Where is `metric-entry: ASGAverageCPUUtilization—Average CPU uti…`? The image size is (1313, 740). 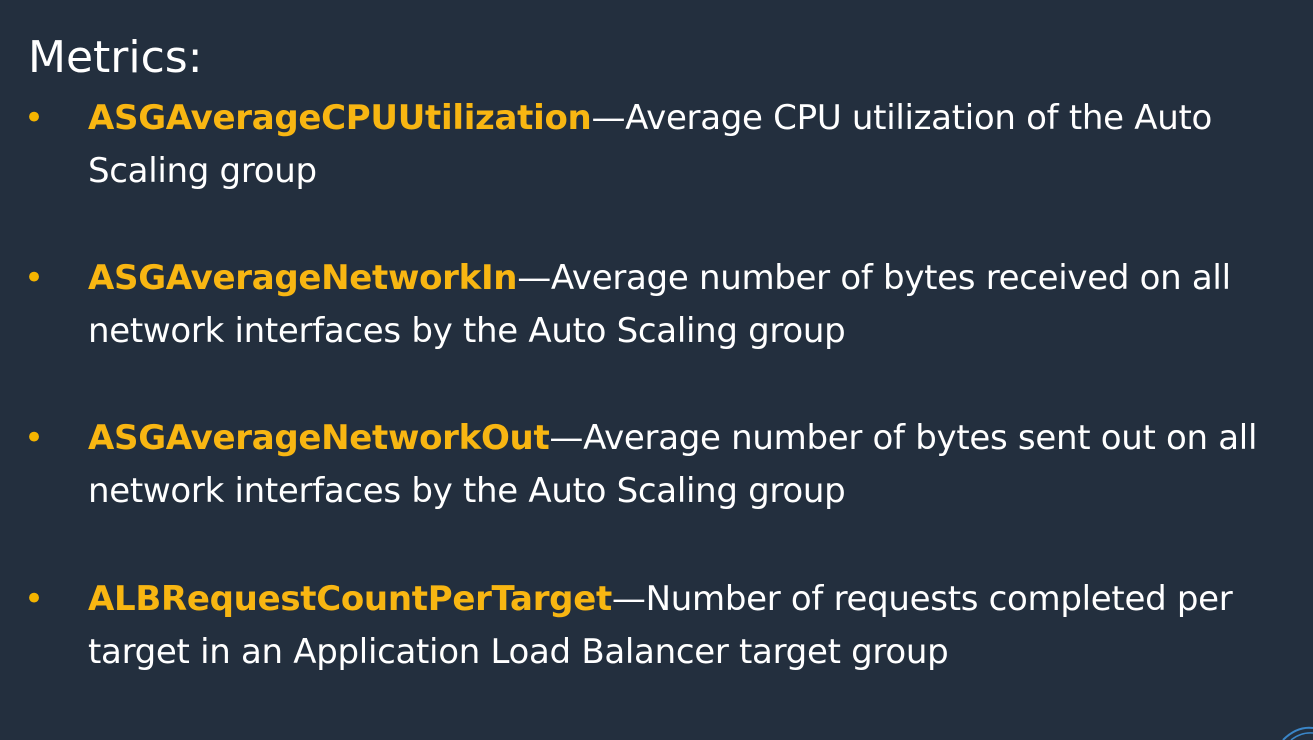 metric-entry: ASGAverageCPUUtilization—Average CPU uti… is located at coordinates (699, 145).